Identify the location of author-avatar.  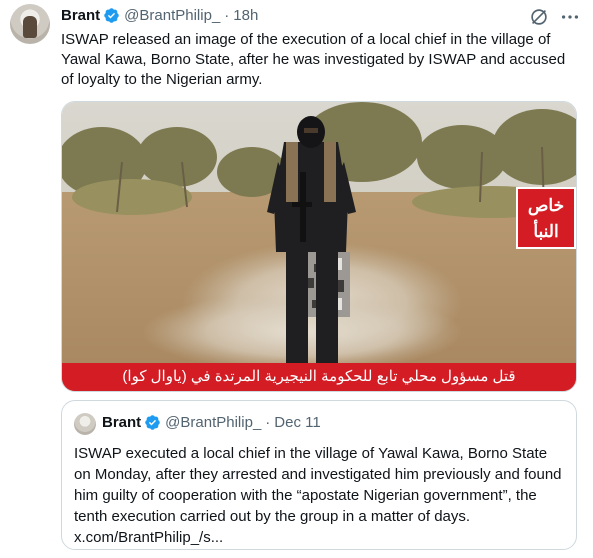
(30, 24).